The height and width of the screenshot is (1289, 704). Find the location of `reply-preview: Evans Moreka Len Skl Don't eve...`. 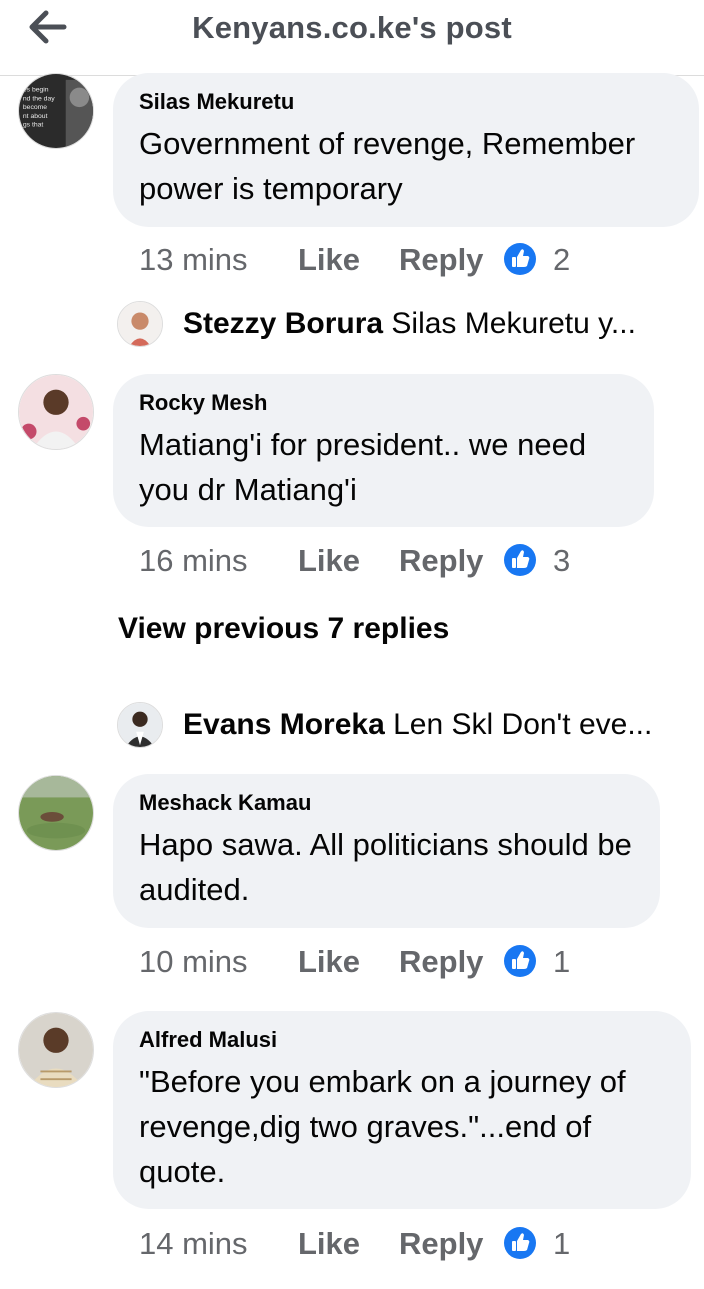

reply-preview: Evans Moreka Len Skl Don't eve... is located at coordinates (417, 725).